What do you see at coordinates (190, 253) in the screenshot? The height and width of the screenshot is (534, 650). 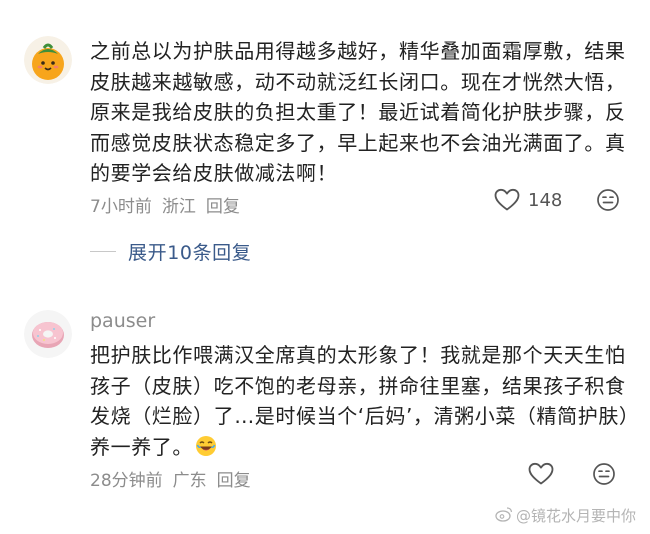 I see `expand-replies-label: 展开10条回复` at bounding box center [190, 253].